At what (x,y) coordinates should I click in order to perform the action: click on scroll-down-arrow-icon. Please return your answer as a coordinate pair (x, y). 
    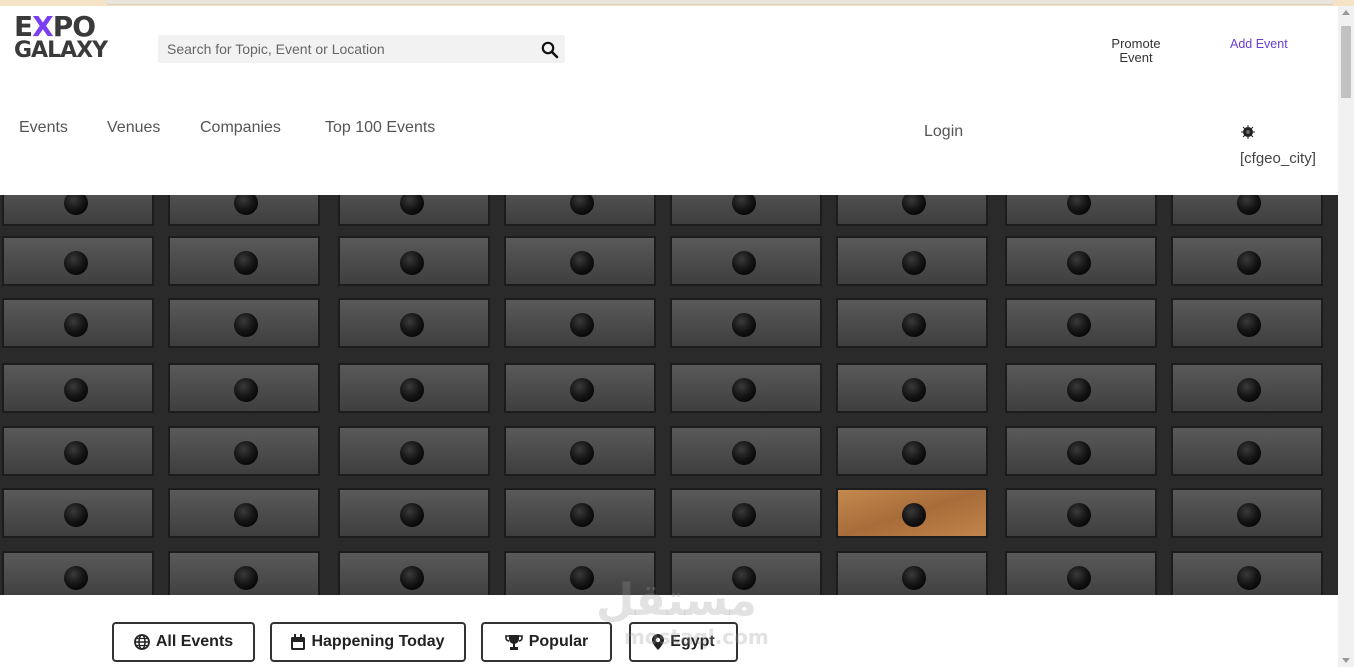
    Looking at the image, I should click on (1346, 660).